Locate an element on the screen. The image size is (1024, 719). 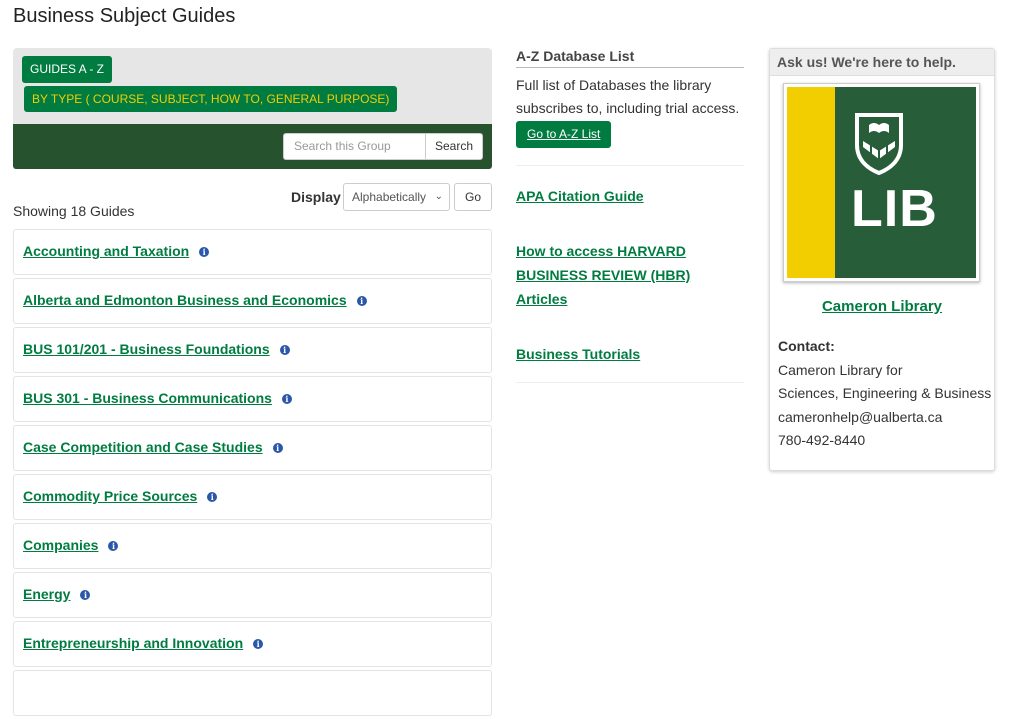
guide-link: Companies i is located at coordinates (71, 545).